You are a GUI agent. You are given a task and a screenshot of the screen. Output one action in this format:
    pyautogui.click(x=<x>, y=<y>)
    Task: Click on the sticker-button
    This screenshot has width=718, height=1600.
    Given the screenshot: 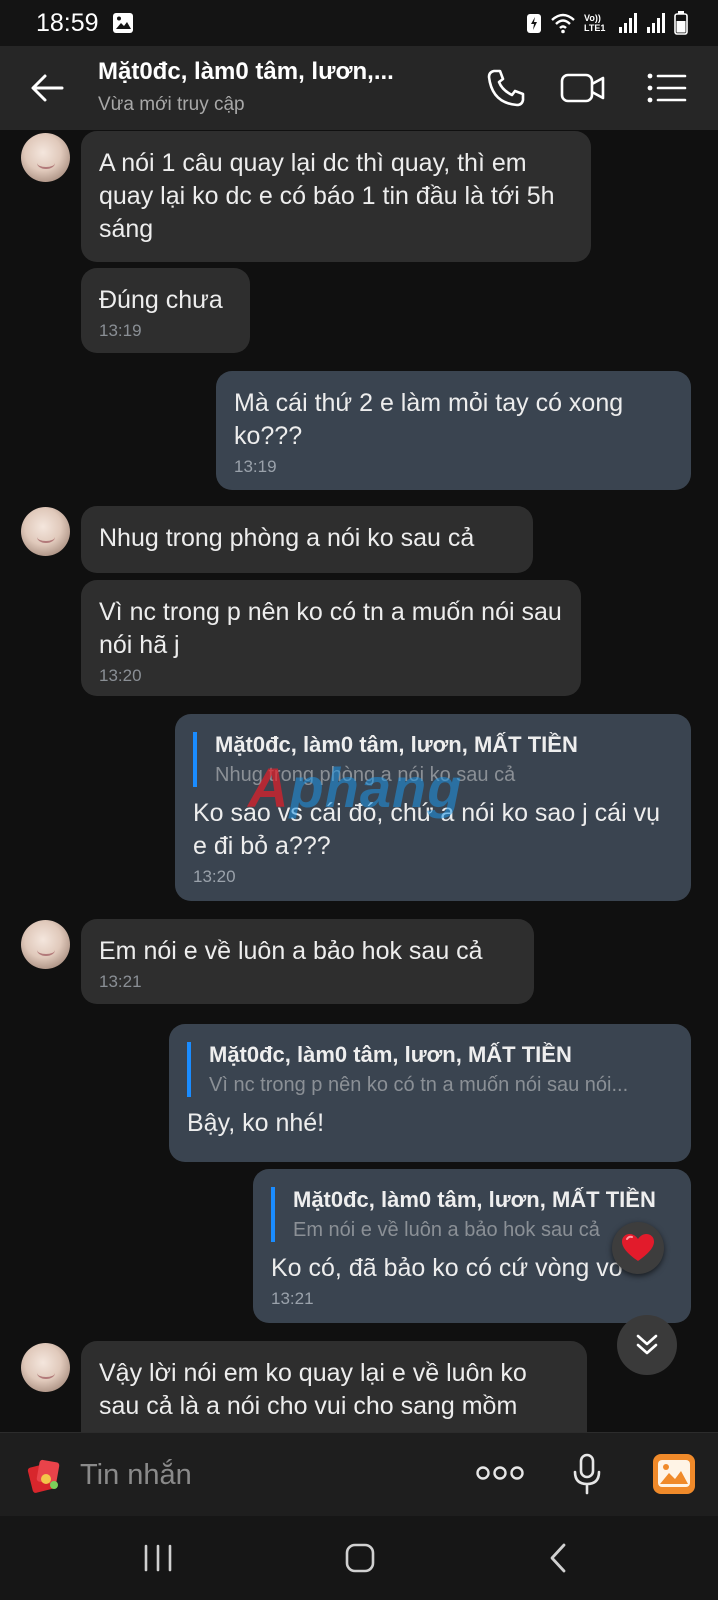 What is the action you would take?
    pyautogui.click(x=44, y=1475)
    